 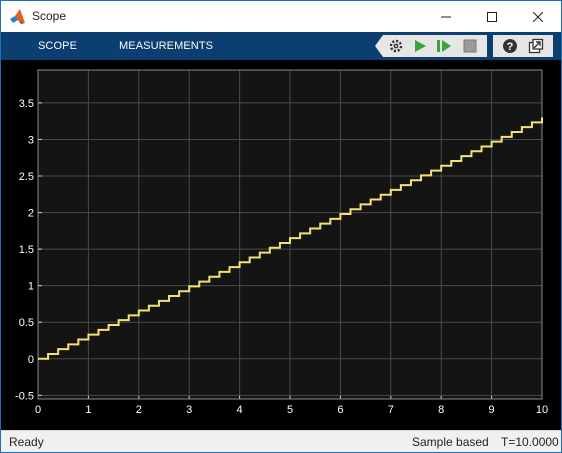 What do you see at coordinates (17, 16) in the screenshot?
I see `matlab-logo-icon` at bounding box center [17, 16].